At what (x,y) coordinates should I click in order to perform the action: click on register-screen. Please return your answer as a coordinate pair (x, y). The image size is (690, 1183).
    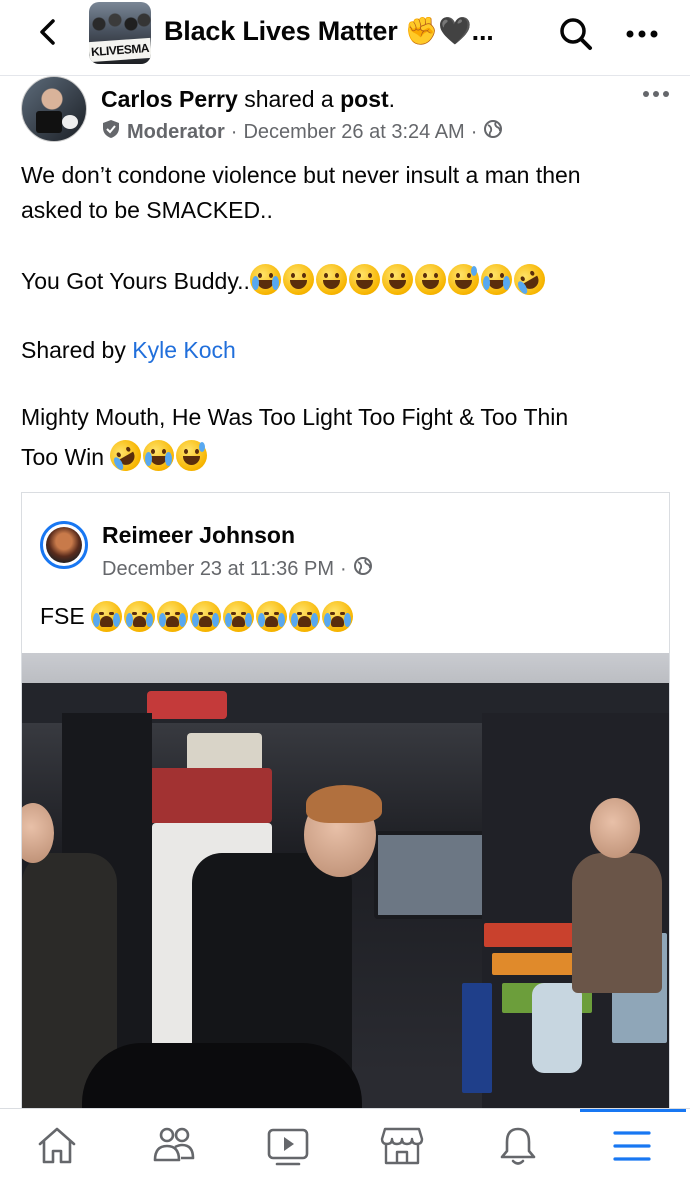
    Looking at the image, I should click on (433, 875).